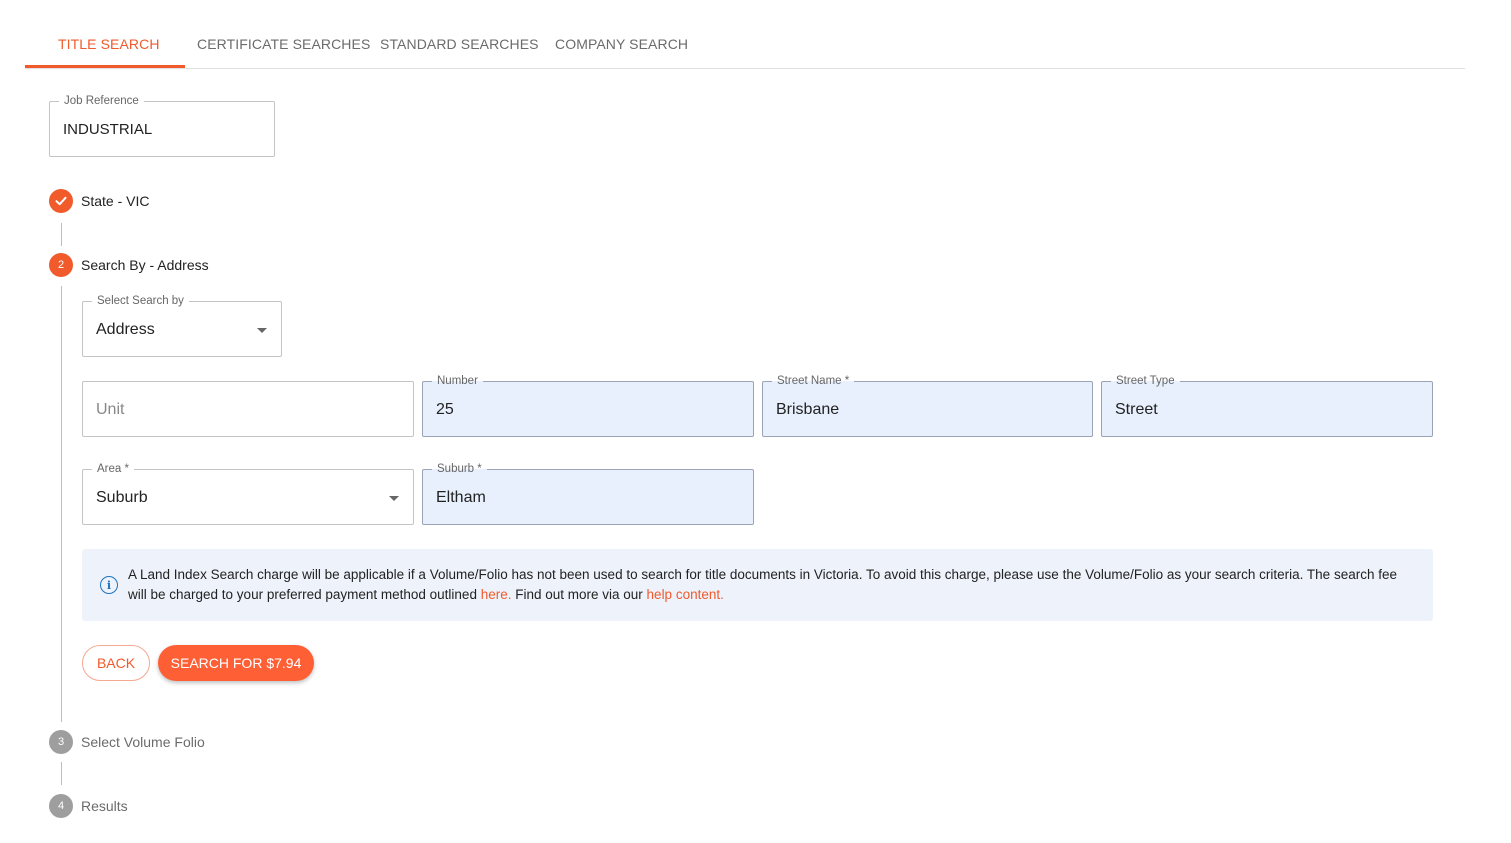  Describe the element at coordinates (1145, 381) in the screenshot. I see `street-type-label: Street Type` at that location.